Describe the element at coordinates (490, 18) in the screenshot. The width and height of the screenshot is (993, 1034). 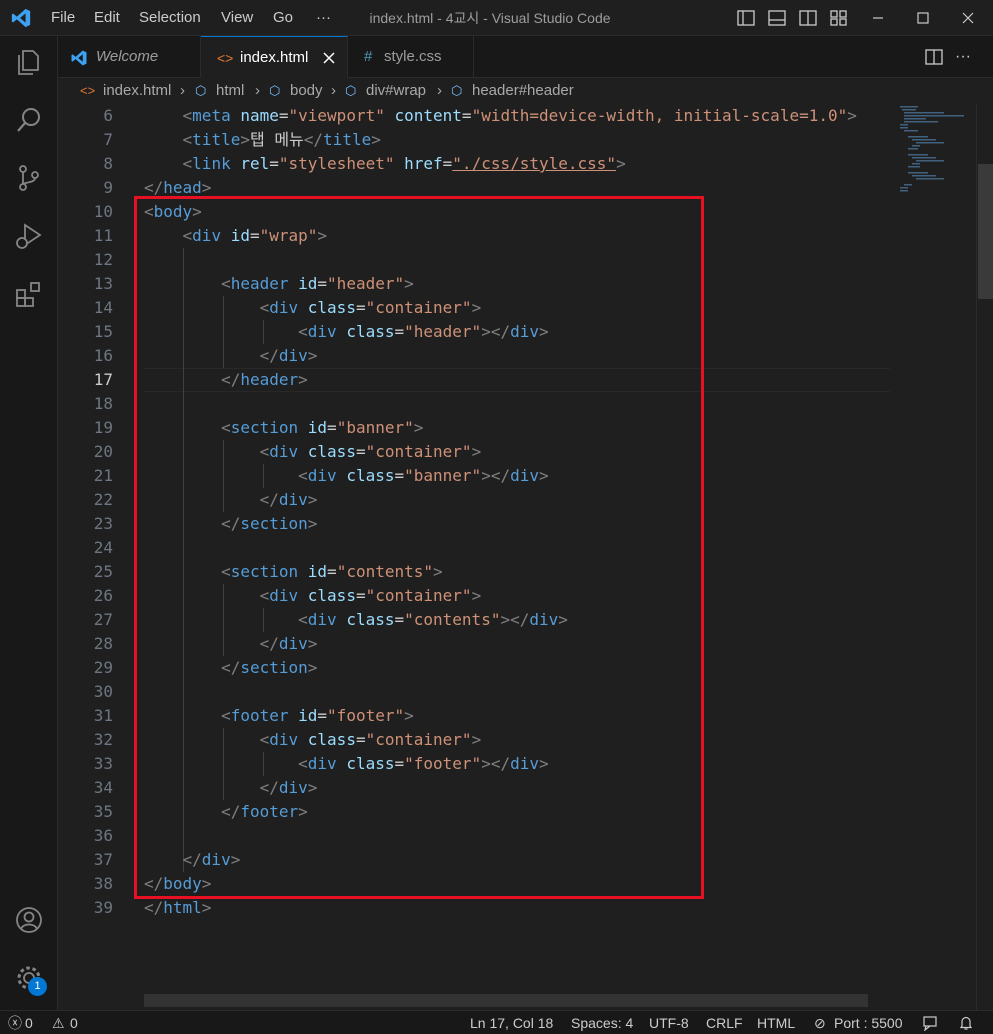
I see `window-title: index.html - 4교시 - Visual Studio Code` at that location.